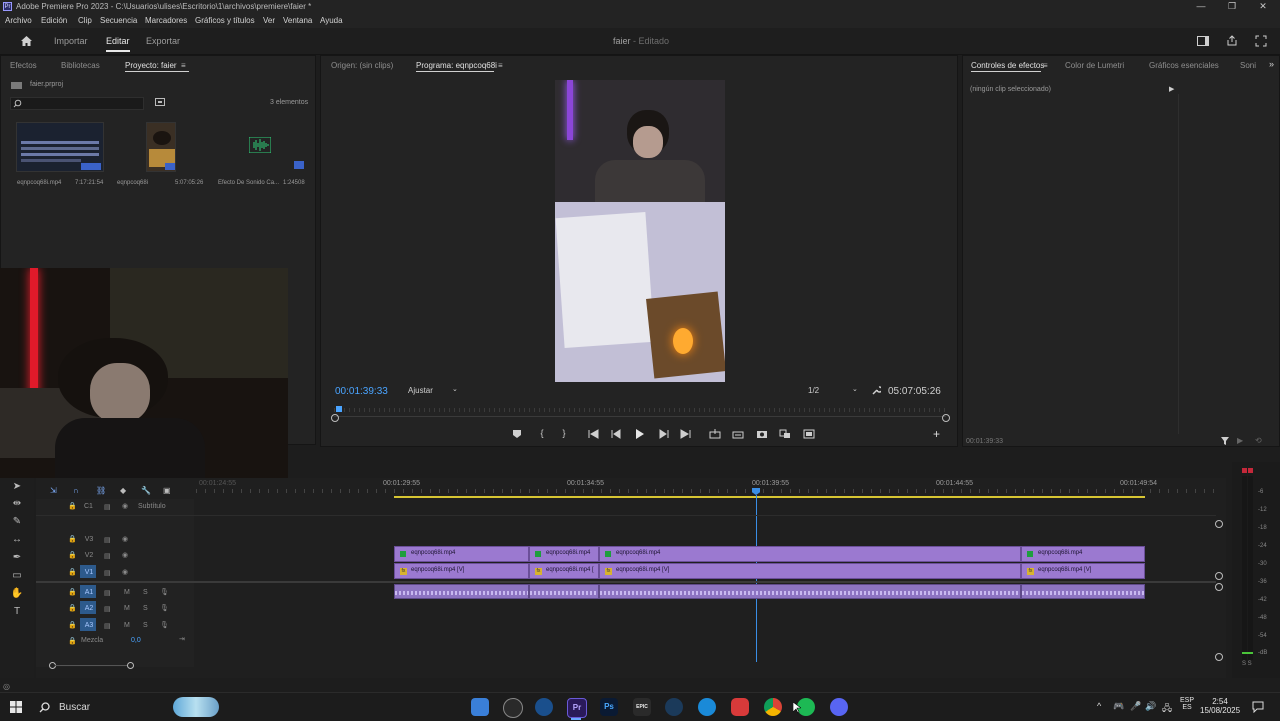  What do you see at coordinates (17, 523) in the screenshot?
I see `razor-tool-icon: ✎` at bounding box center [17, 523].